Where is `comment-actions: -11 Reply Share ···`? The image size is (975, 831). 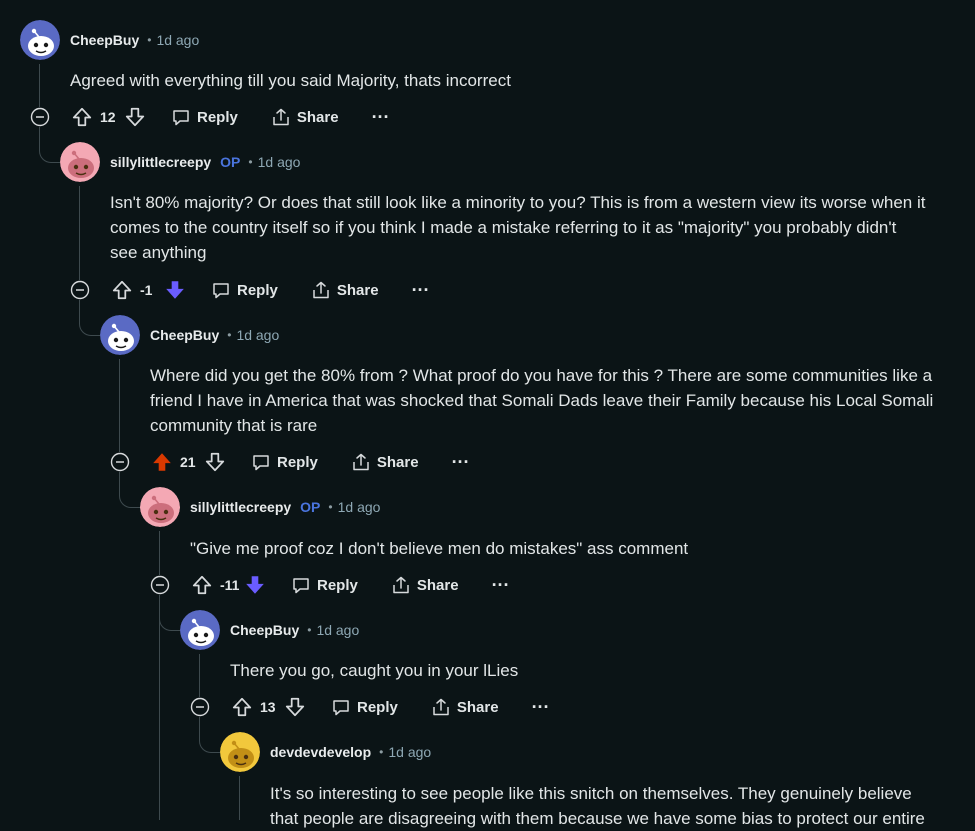 comment-actions: -11 Reply Share ··· is located at coordinates (331, 585).